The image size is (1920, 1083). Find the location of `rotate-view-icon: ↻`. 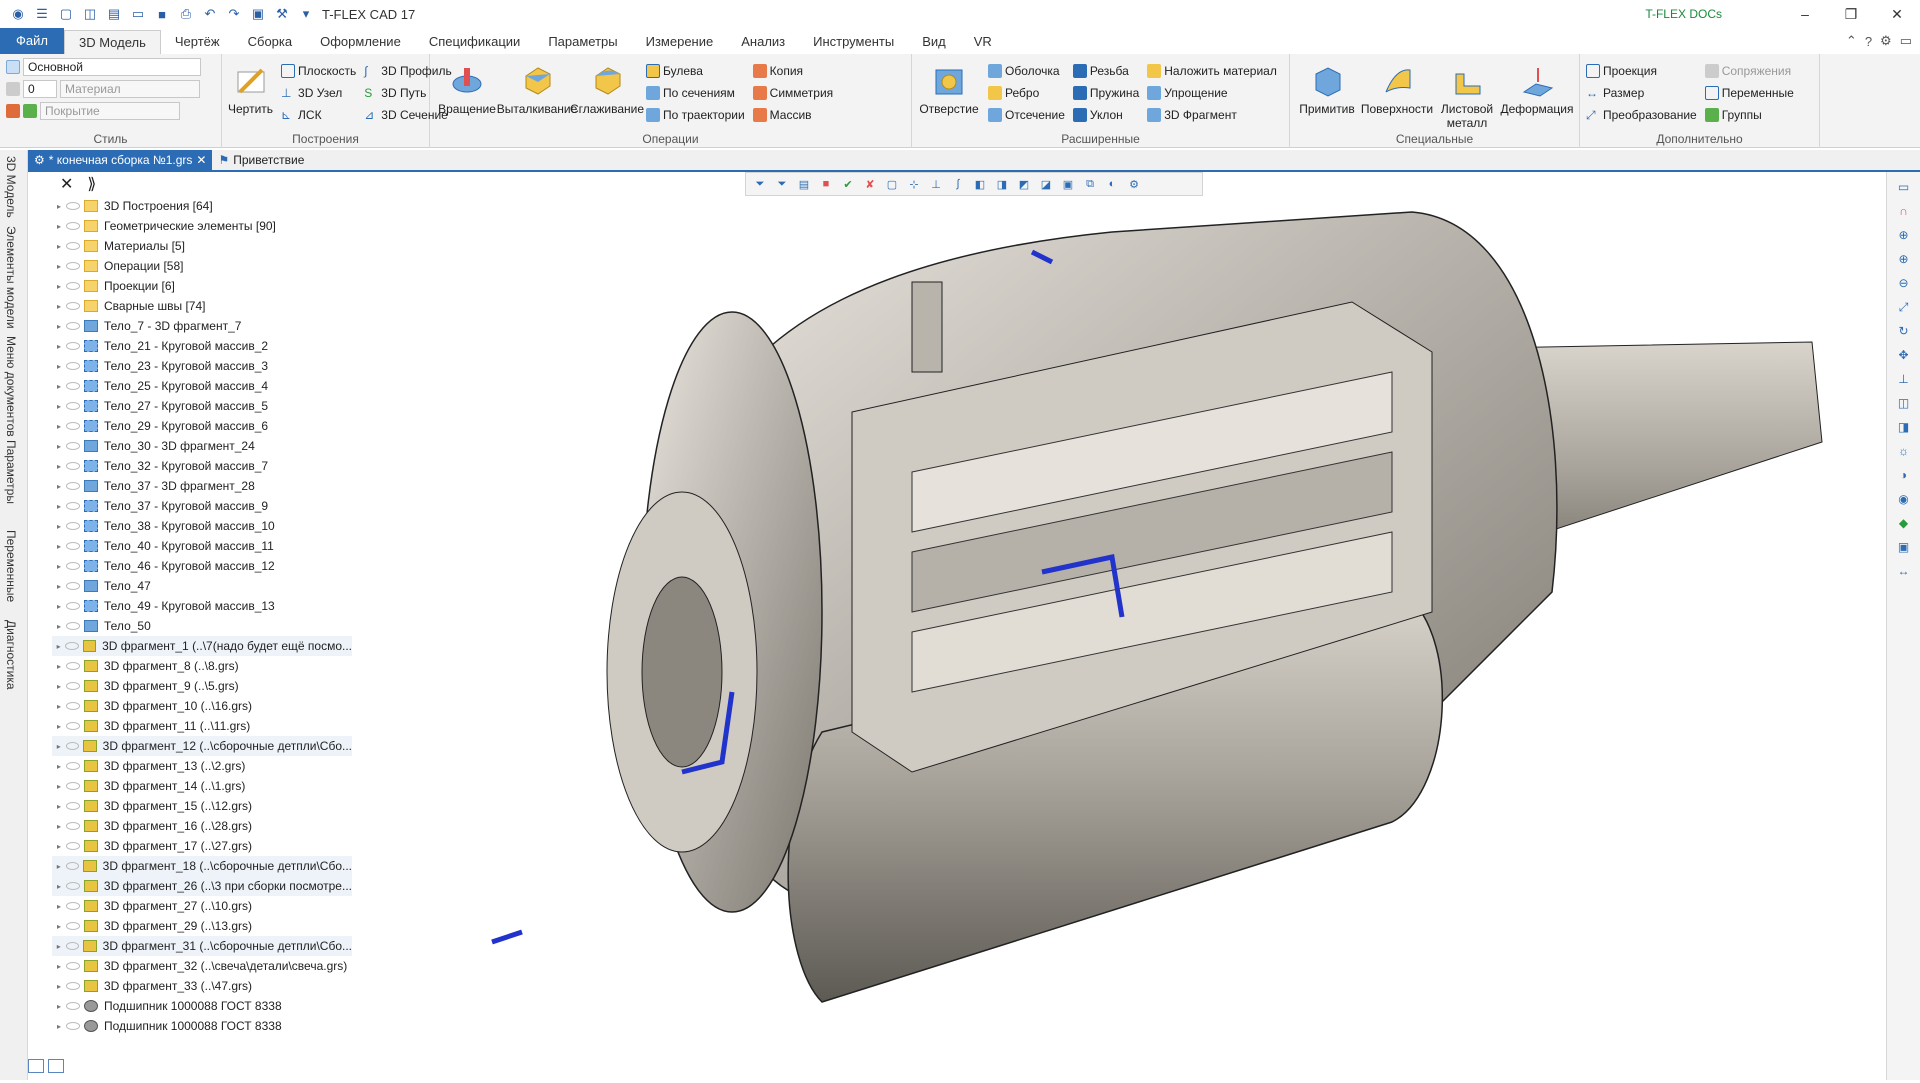

rotate-view-icon: ↻ is located at coordinates (1904, 331).